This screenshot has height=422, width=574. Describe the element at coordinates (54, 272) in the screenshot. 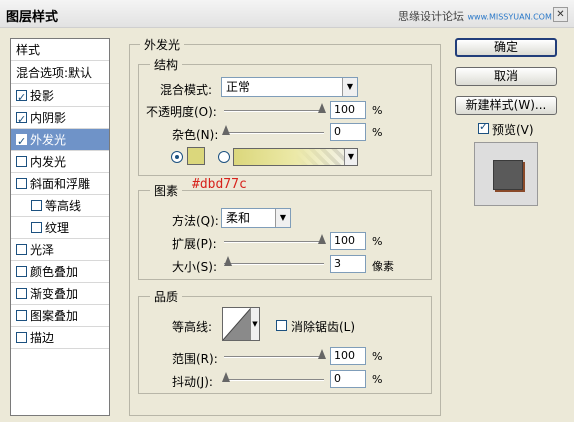

I see `style-item-label: 颜色叠加` at that location.